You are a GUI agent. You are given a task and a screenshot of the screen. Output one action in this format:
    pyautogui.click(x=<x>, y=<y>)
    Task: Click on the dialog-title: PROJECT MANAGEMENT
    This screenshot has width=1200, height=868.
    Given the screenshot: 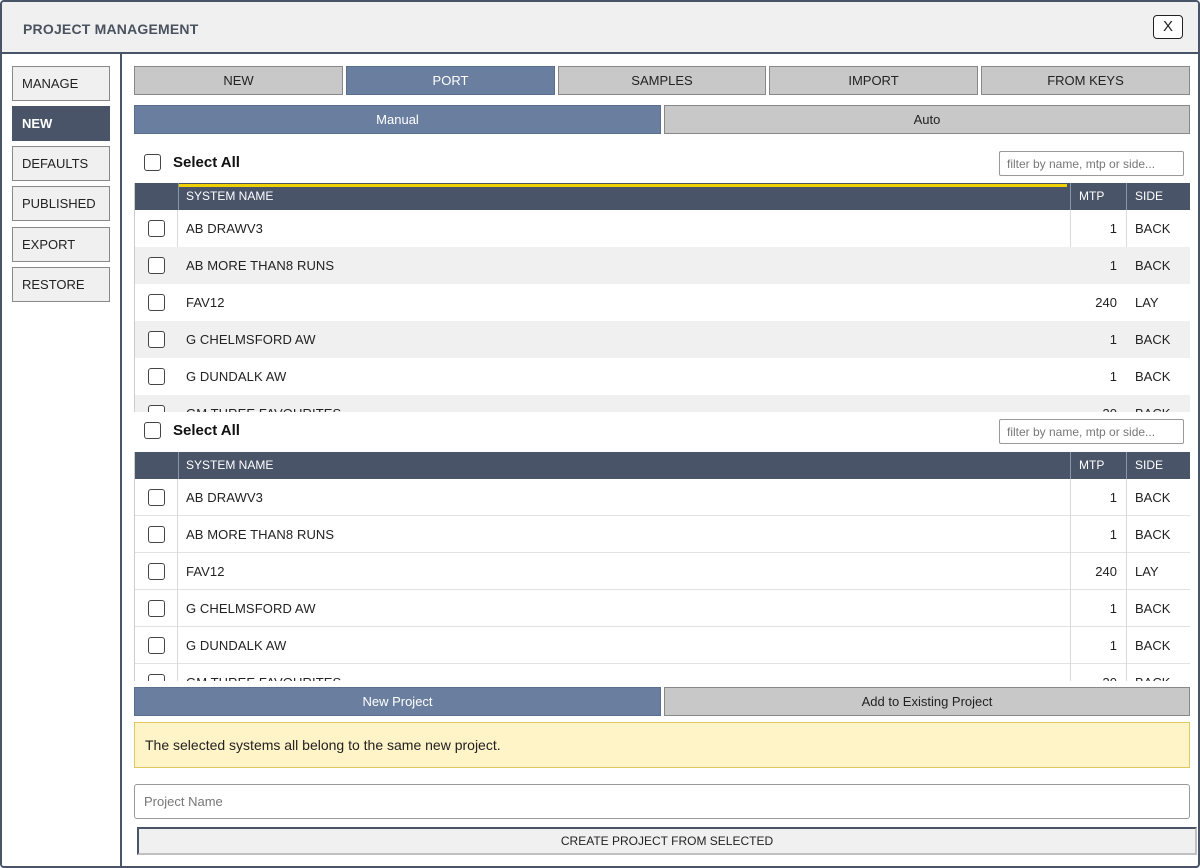 What is the action you would take?
    pyautogui.click(x=111, y=29)
    